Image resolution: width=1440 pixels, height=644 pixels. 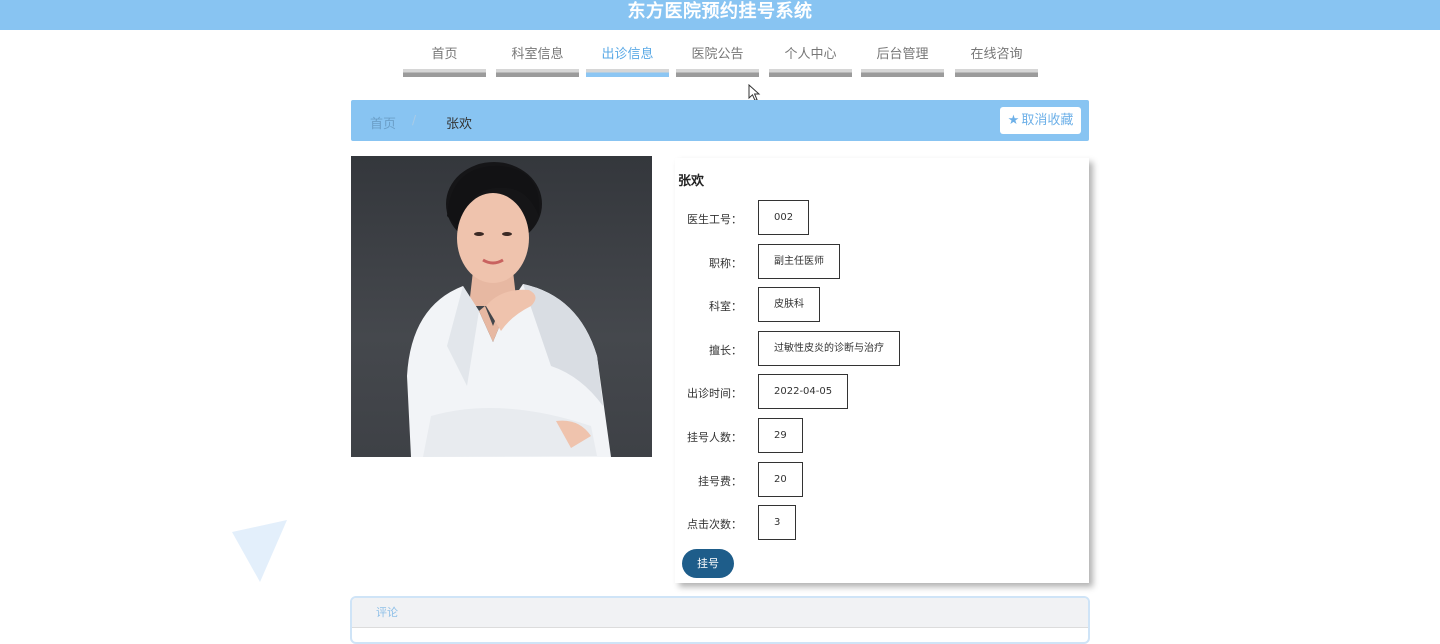 I want to click on nav-item-profile: 个人中心, so click(x=810, y=60).